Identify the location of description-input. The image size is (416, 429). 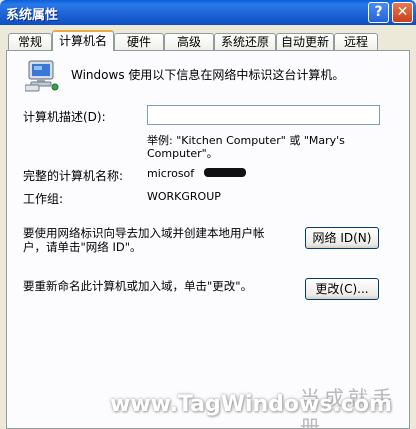
(263, 115).